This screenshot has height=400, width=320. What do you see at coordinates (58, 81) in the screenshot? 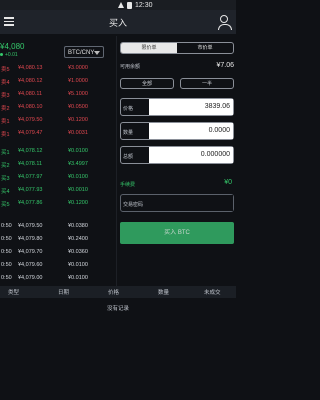
I see `ask-row: 卖4 ¥4,080.12 ¥1.0000` at bounding box center [58, 81].